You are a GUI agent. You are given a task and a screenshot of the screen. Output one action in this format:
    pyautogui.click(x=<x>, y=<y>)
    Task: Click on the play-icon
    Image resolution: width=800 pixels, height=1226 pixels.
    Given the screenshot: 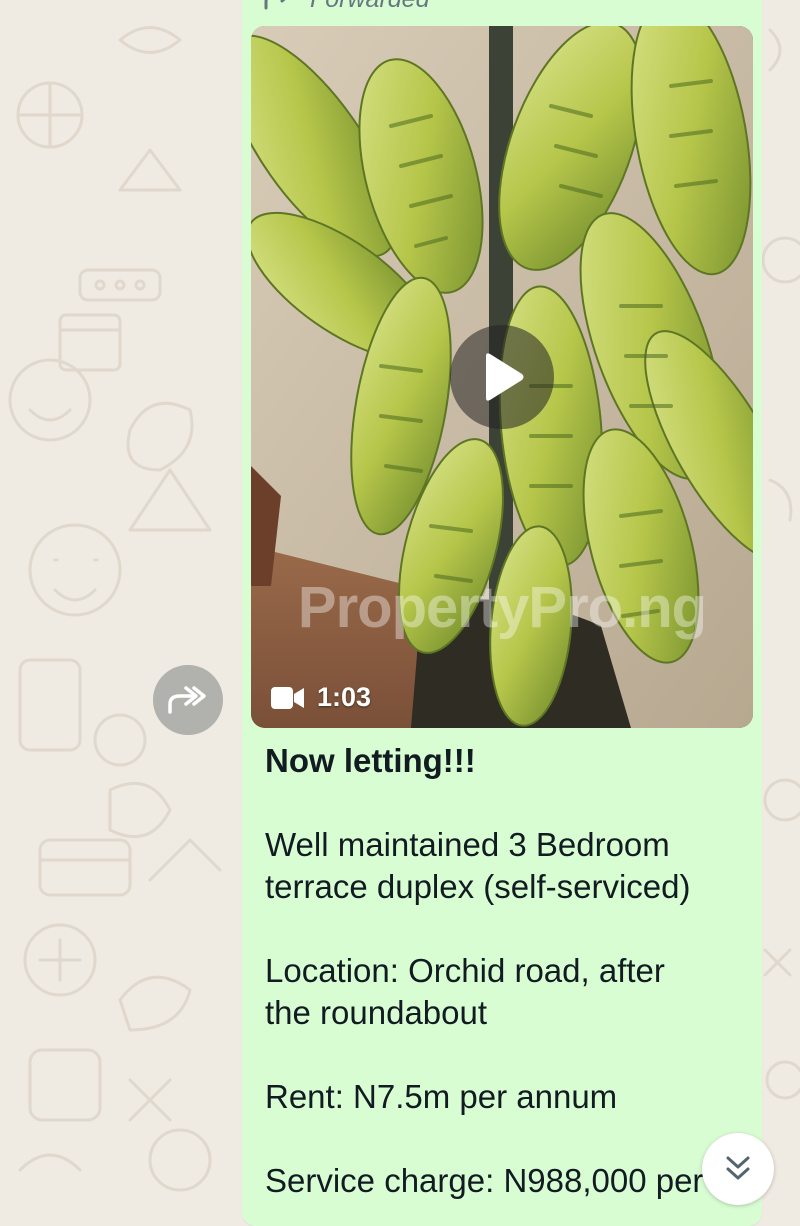 What is the action you would take?
    pyautogui.click(x=505, y=377)
    